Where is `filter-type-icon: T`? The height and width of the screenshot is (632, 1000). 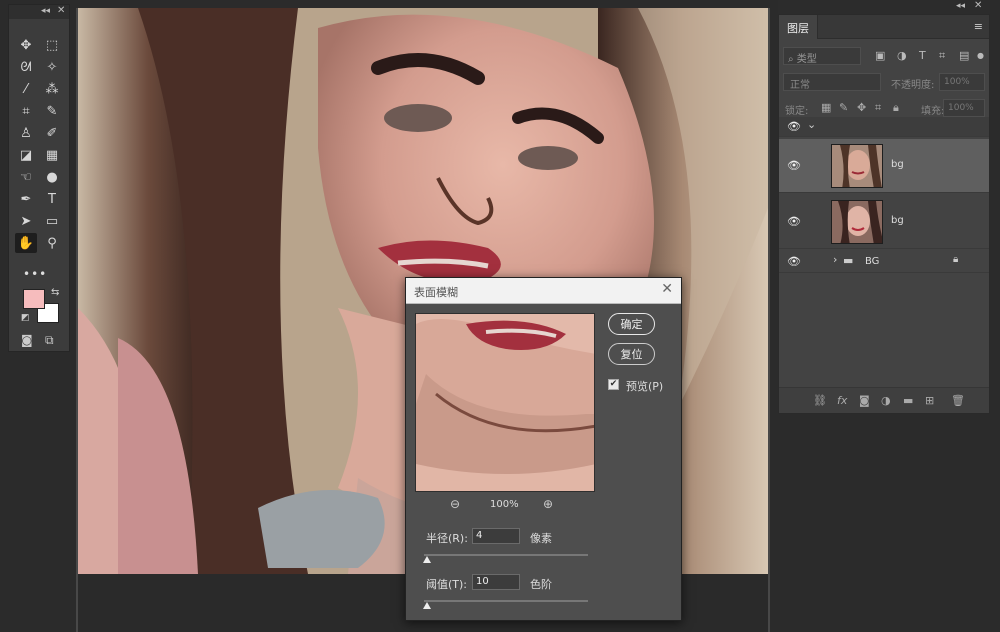
filter-type-icon: T is located at coordinates (922, 55).